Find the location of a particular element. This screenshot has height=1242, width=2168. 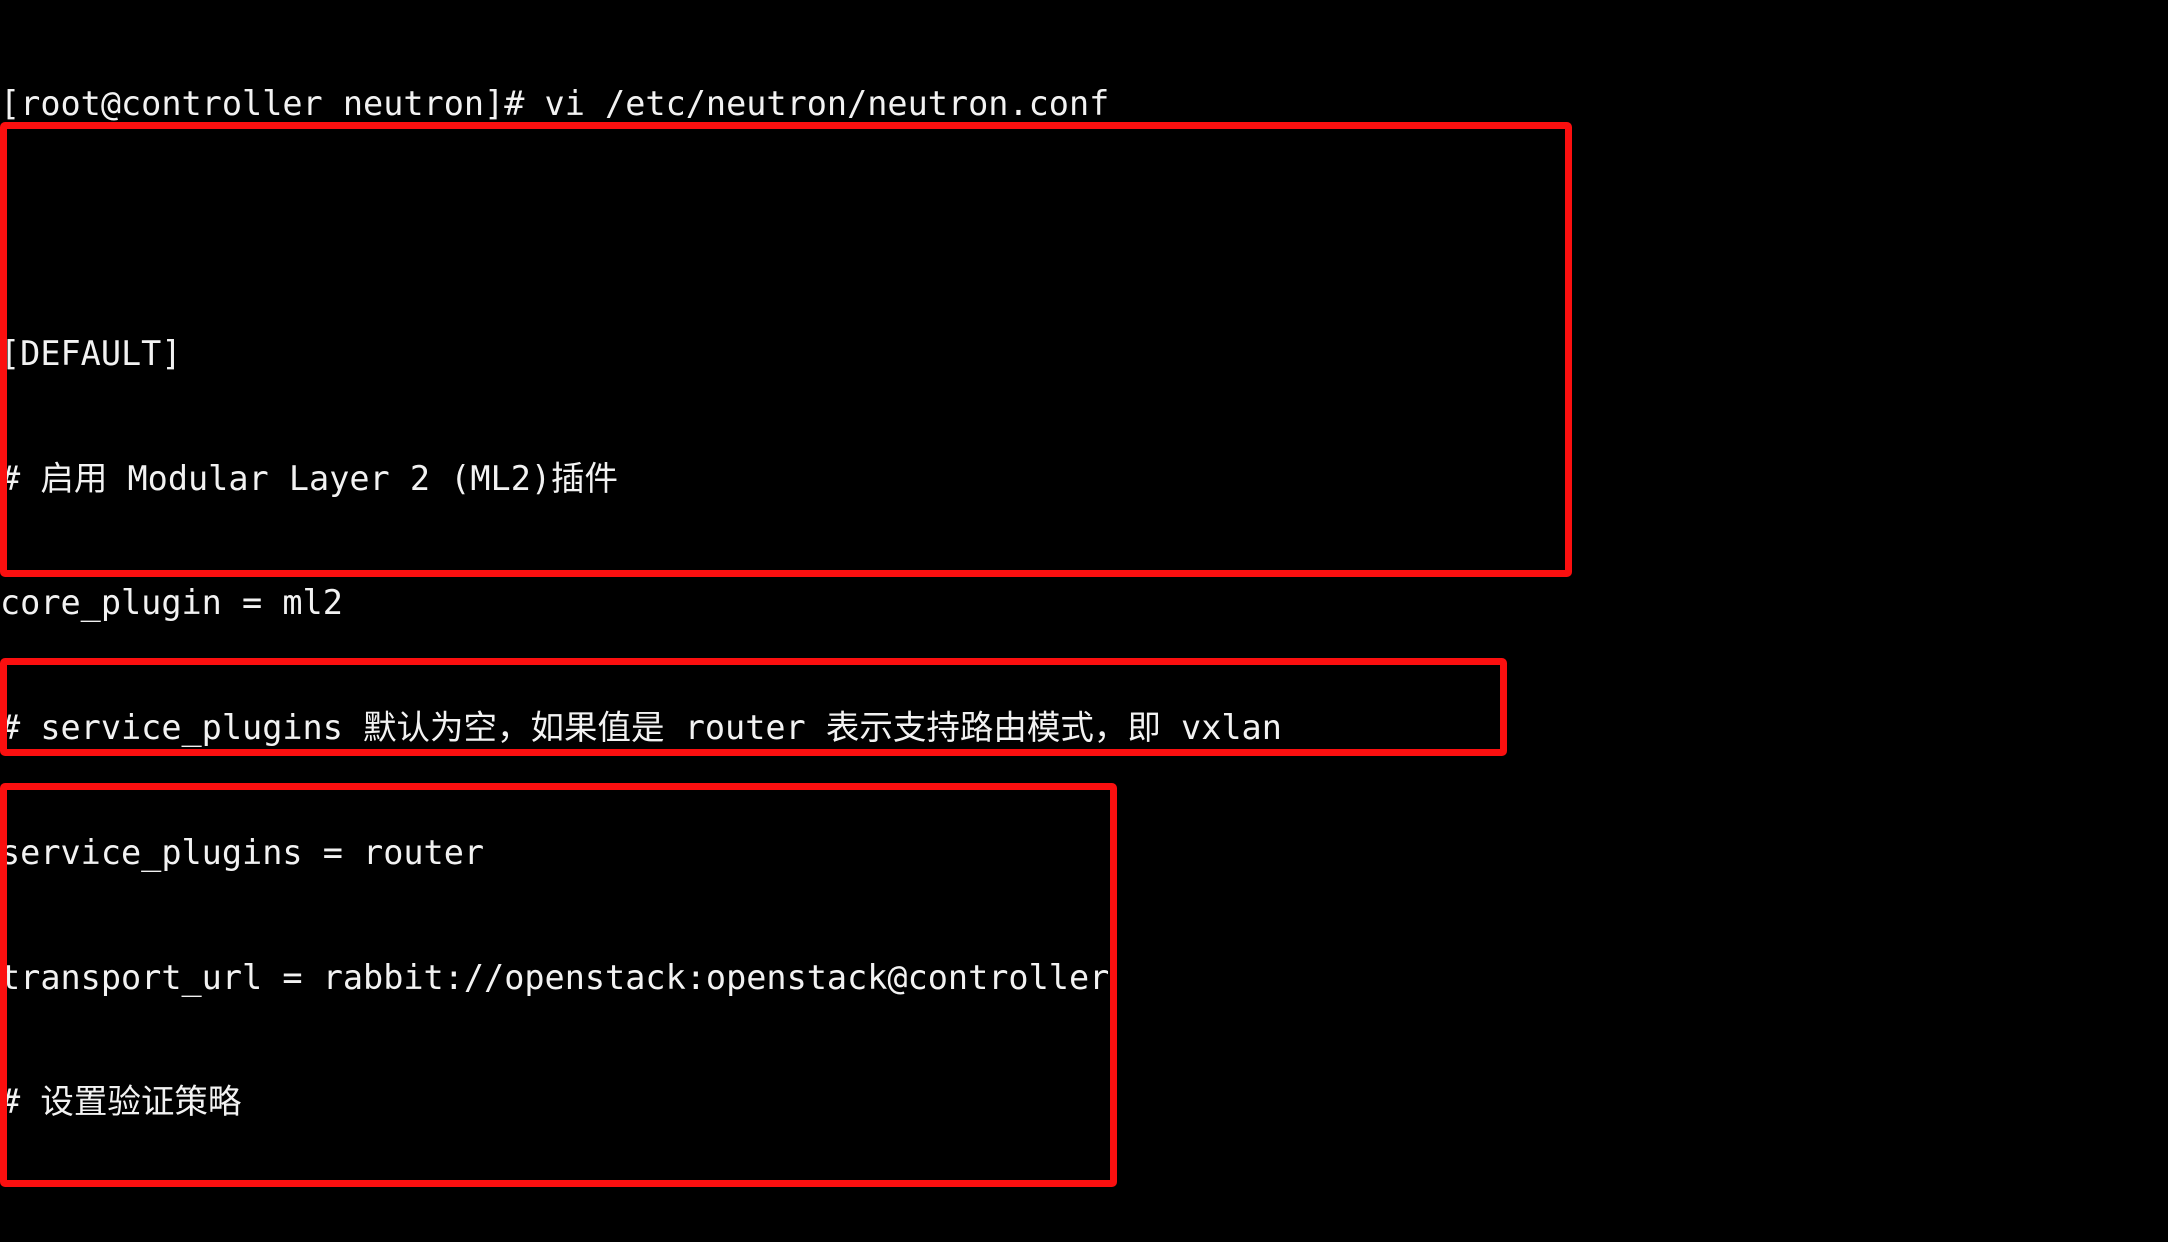

config-comment-ml2: # 启用 Modular Layer 2 (ML2)插件 is located at coordinates (309, 478).